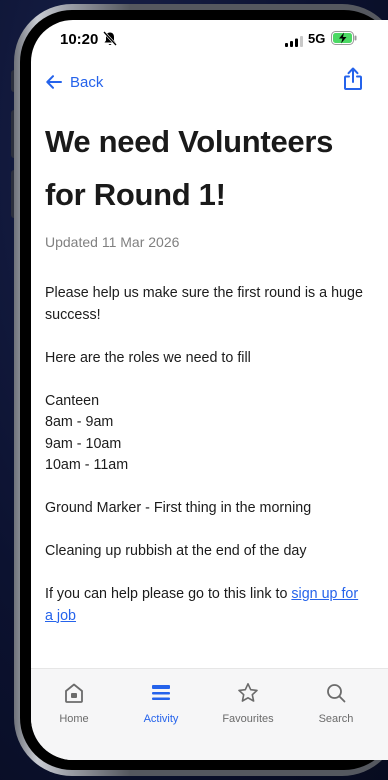  Describe the element at coordinates (54, 82) in the screenshot. I see `arrow-left-icon` at that location.